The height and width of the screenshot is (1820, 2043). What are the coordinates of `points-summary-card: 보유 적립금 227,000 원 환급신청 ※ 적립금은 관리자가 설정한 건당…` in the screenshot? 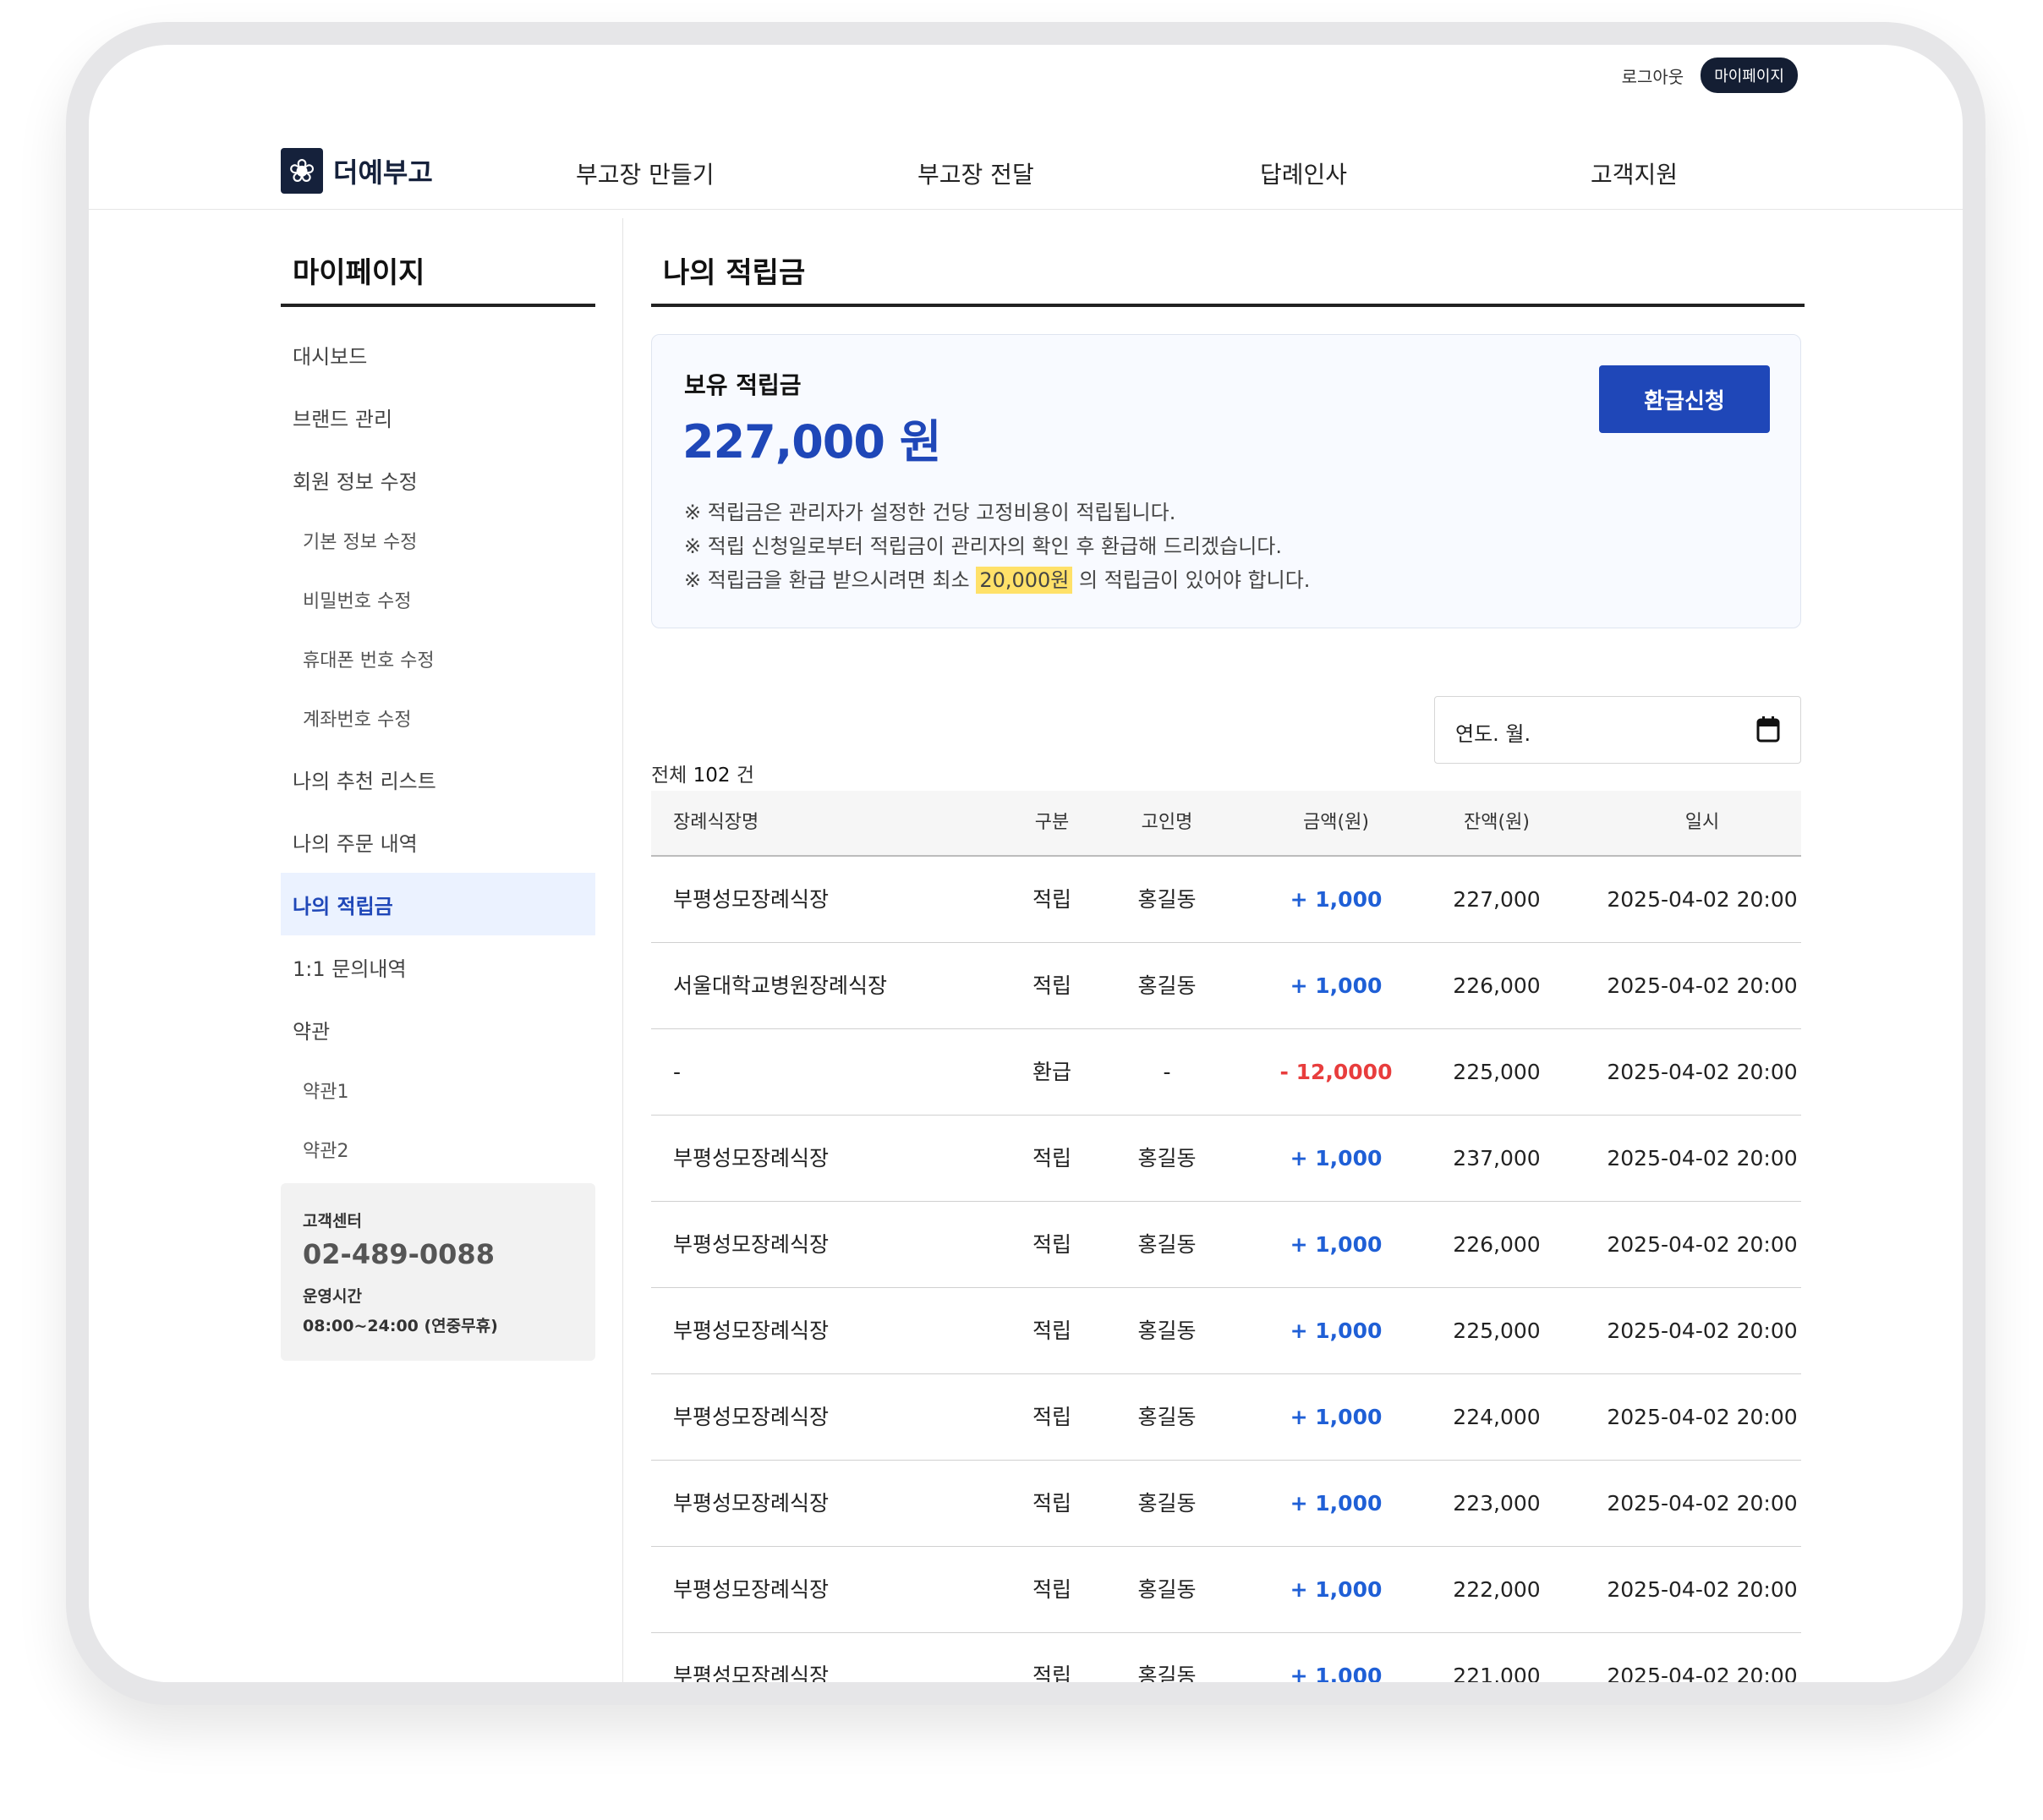 It's located at (1226, 481).